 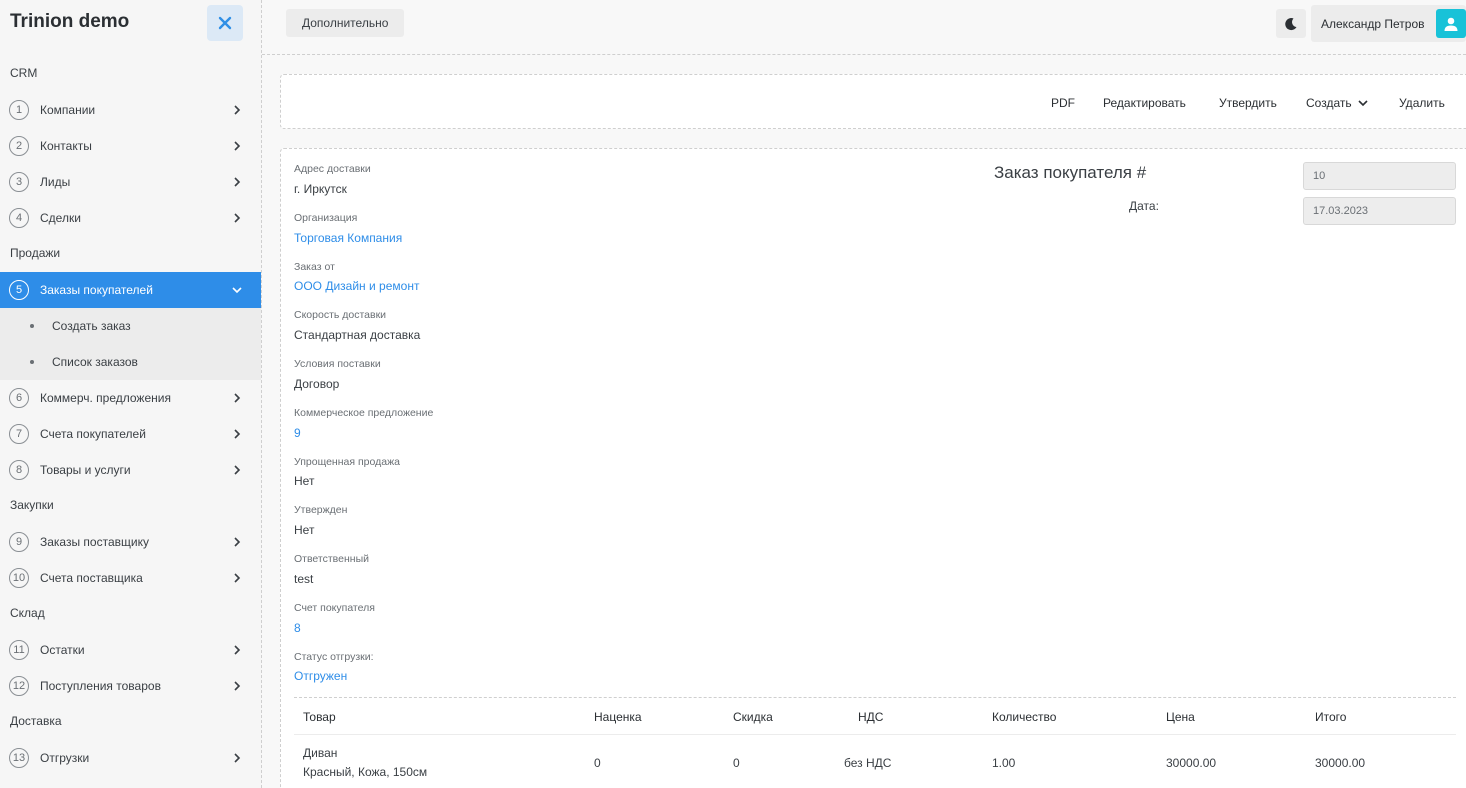 I want to click on sidebar-item-customer-invoices: 7 Счета покупателей, so click(x=130, y=434).